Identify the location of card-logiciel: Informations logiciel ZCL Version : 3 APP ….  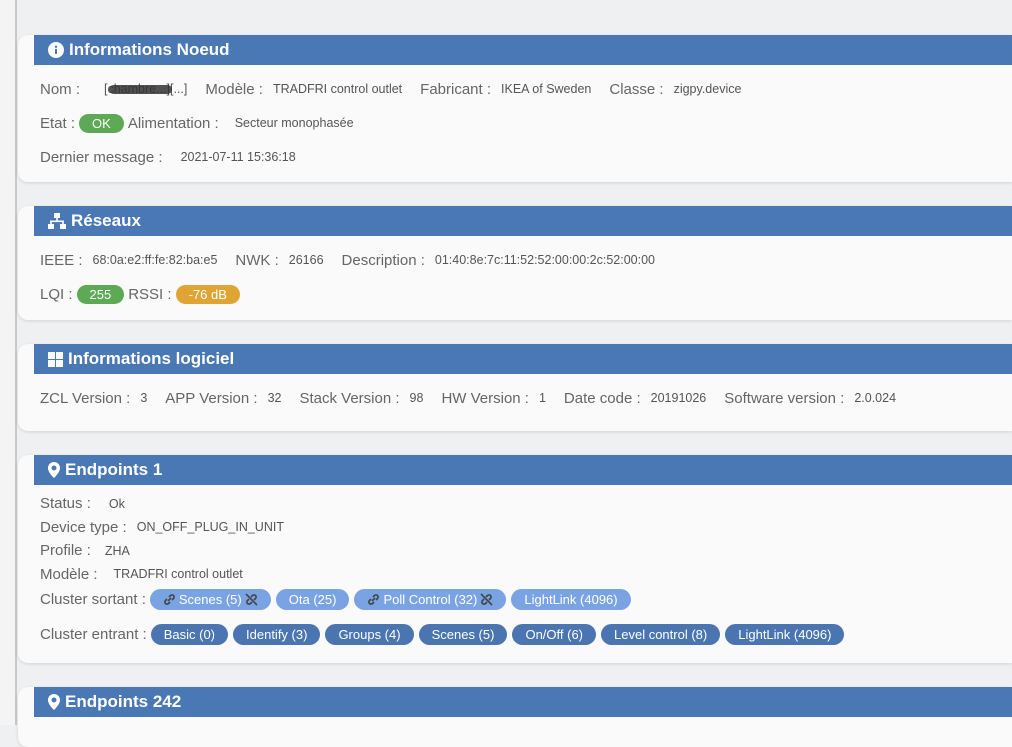
(515, 387).